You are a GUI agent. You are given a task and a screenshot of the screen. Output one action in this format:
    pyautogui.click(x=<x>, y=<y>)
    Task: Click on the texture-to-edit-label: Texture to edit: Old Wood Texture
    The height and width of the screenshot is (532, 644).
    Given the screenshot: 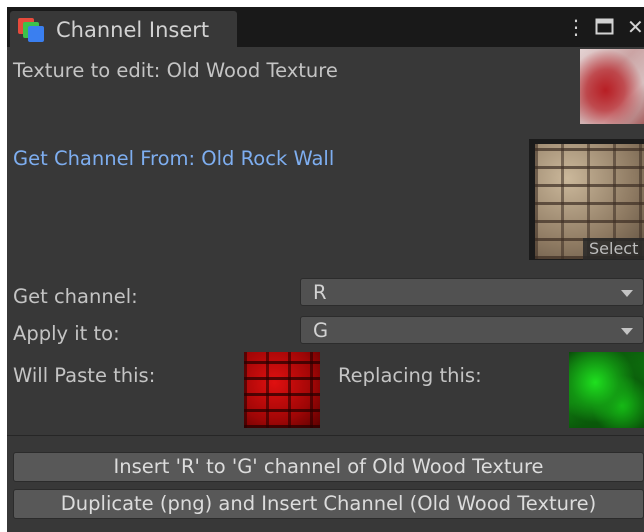 What is the action you would take?
    pyautogui.click(x=175, y=70)
    